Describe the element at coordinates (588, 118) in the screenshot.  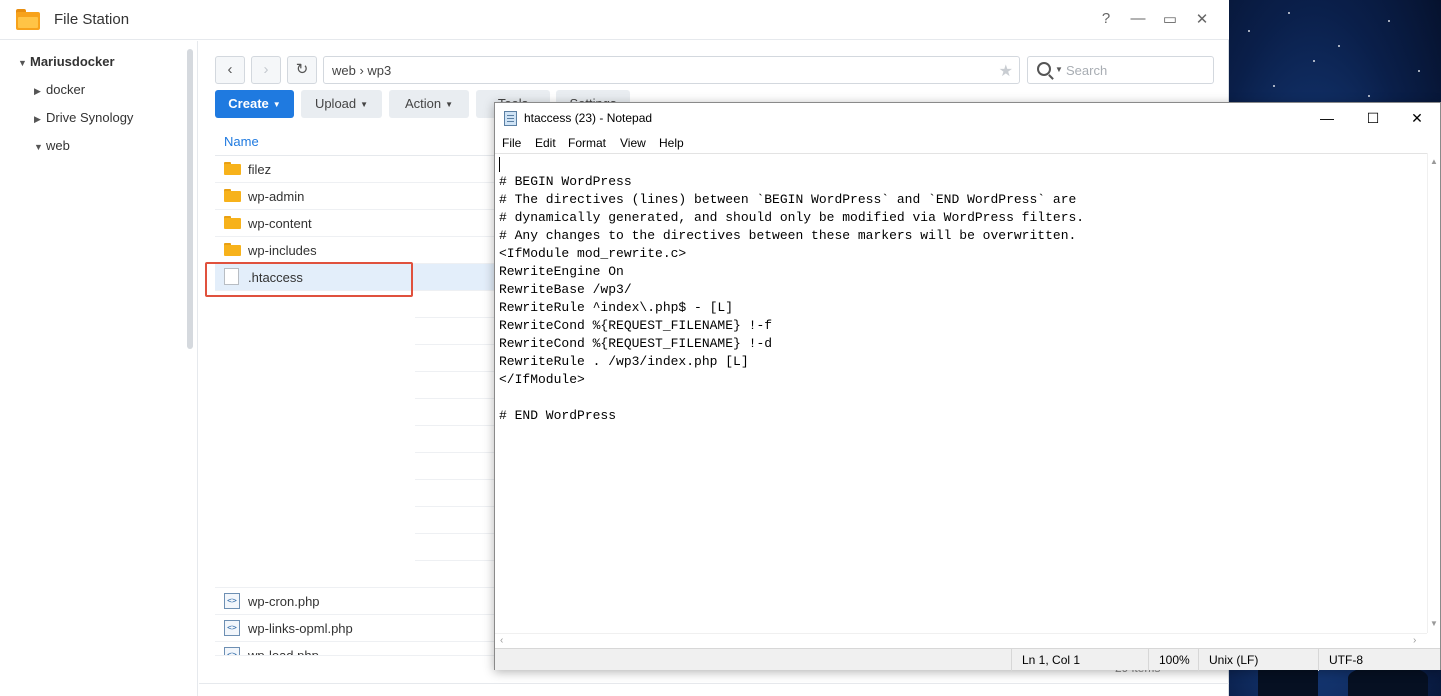
I see `notepad-title: htaccess (23) - Notepad` at that location.